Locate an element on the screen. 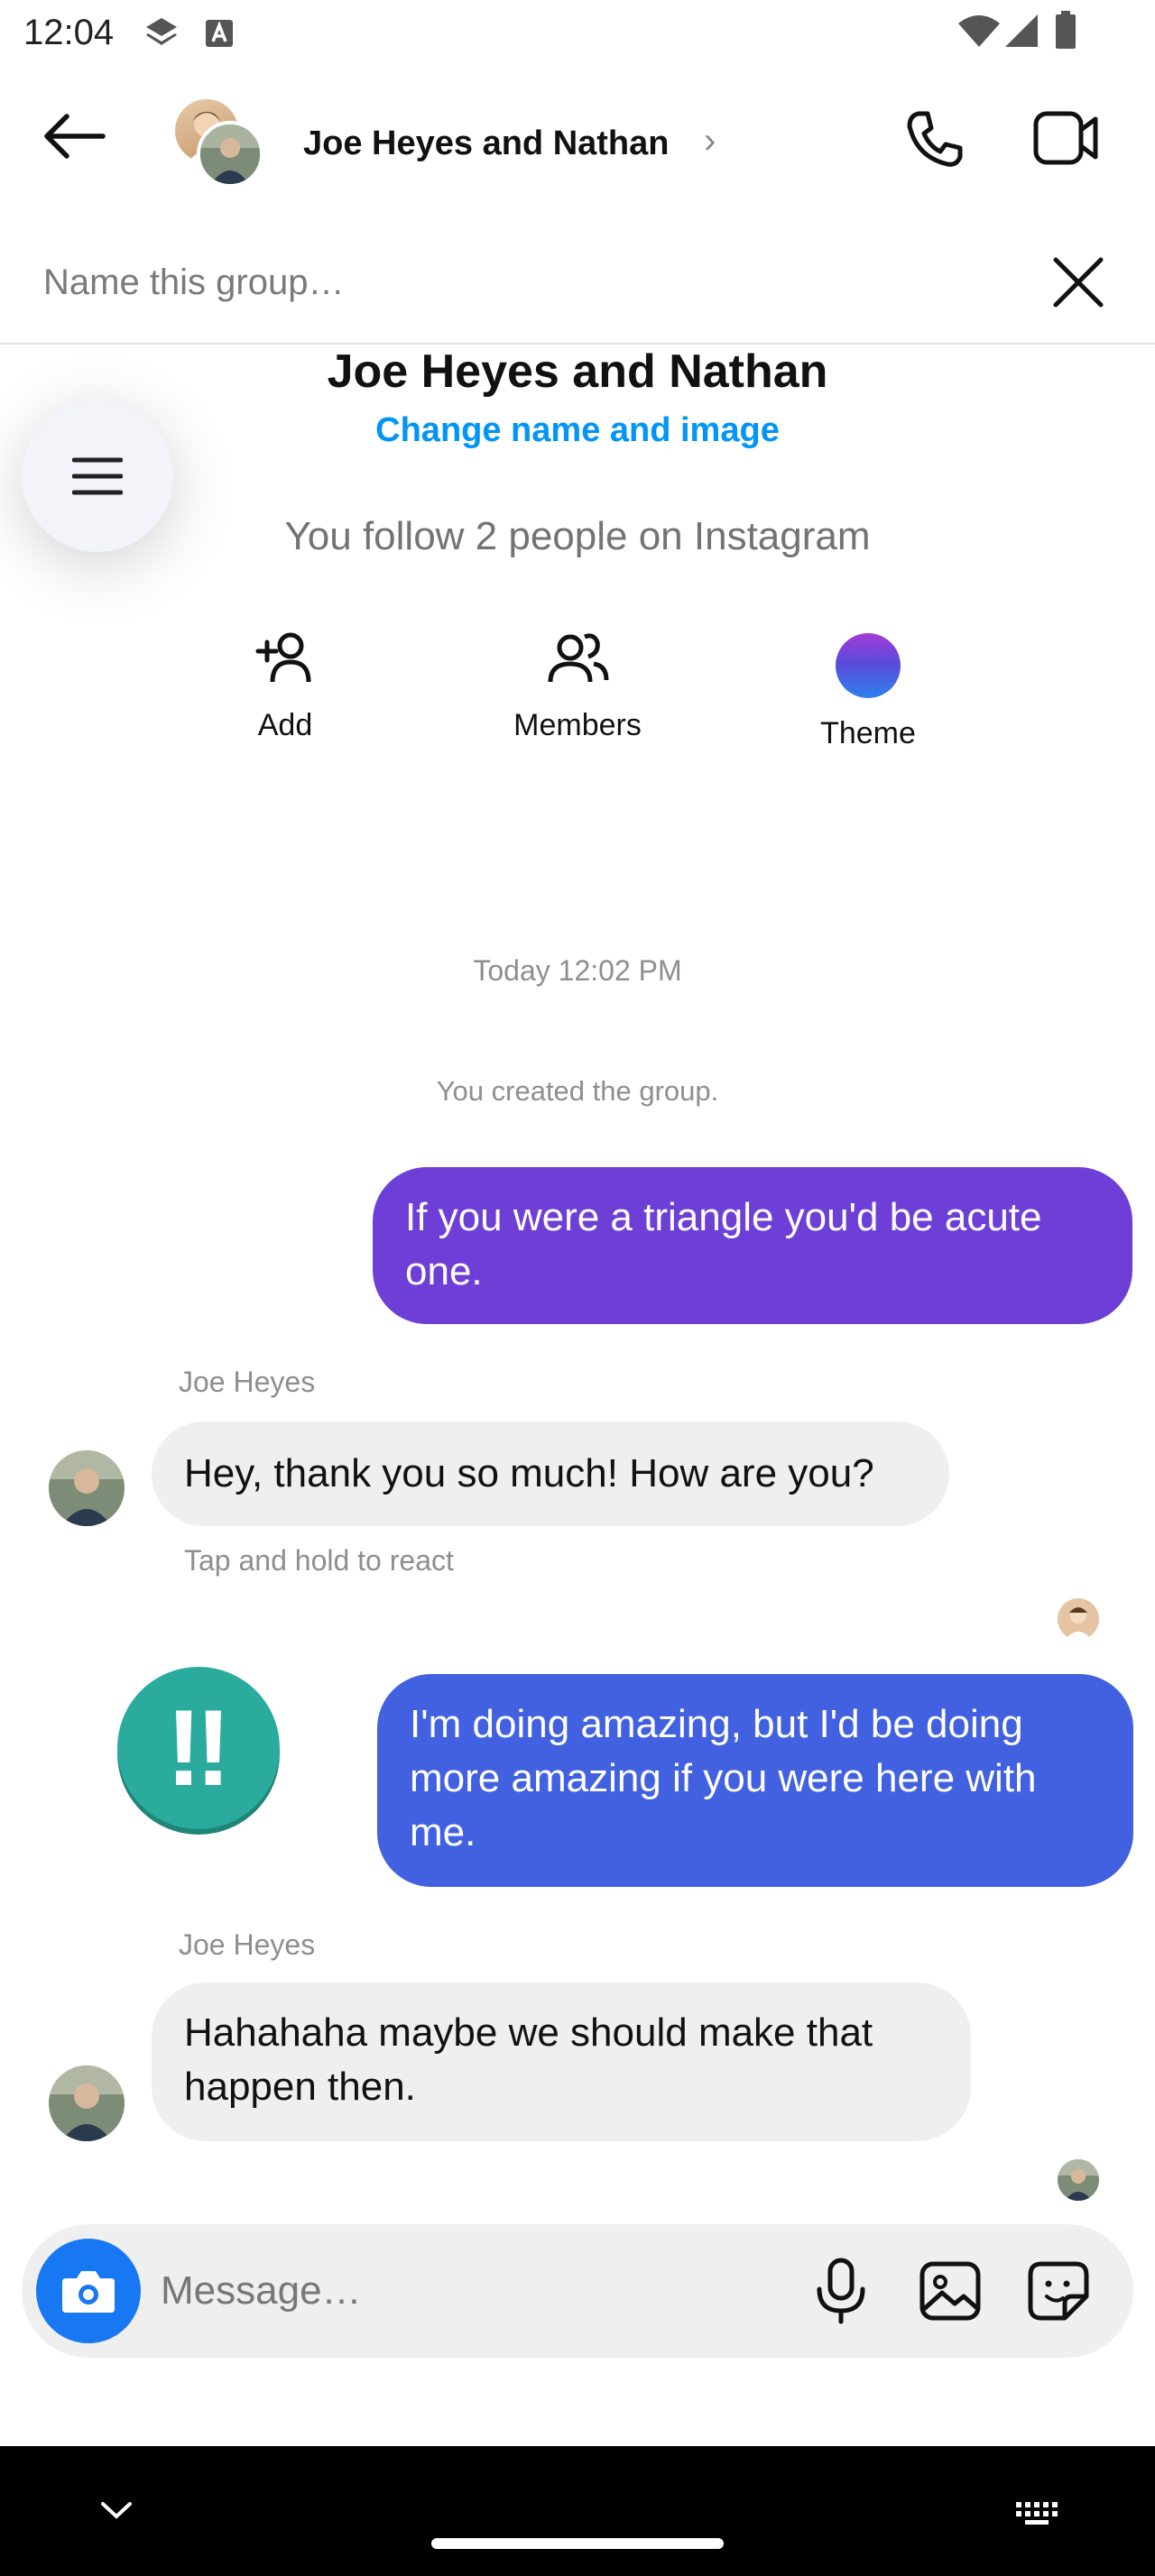 Image resolution: width=1155 pixels, height=2576 pixels. status-bar: 12:04 is located at coordinates (577, 32).